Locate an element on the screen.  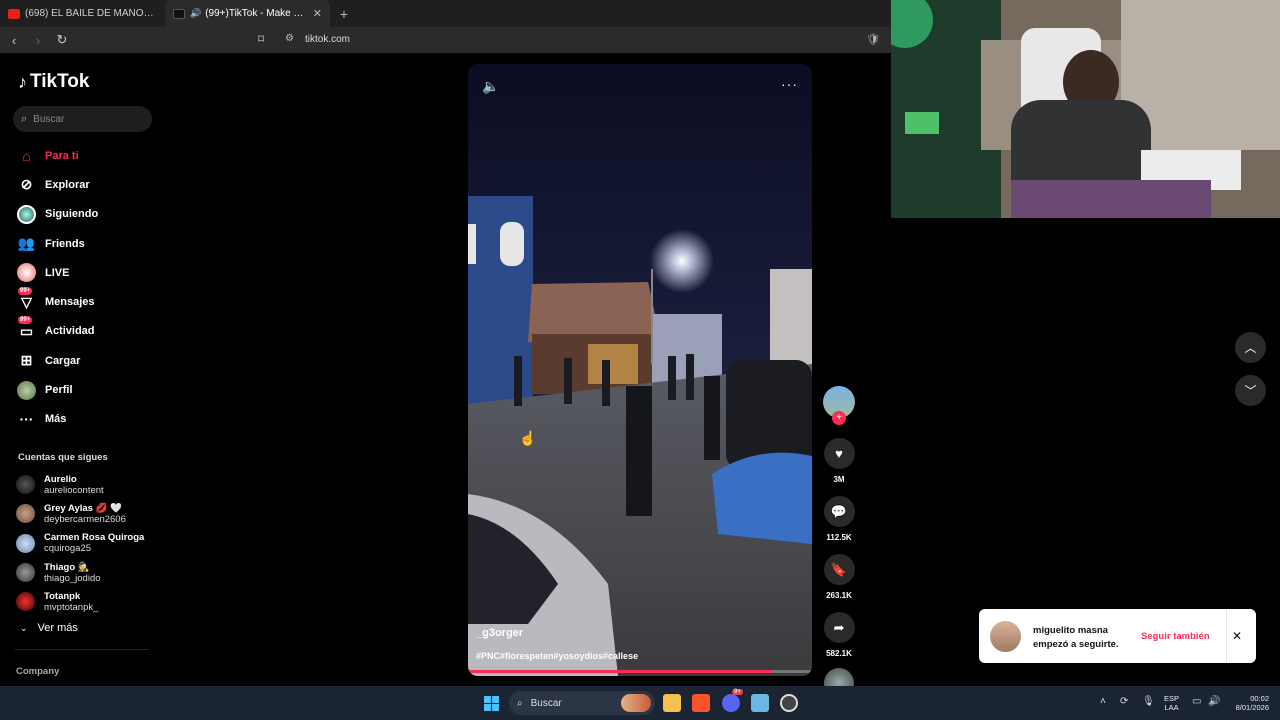
volume-icon: 🔊 is located at coordinates (1214, 701).